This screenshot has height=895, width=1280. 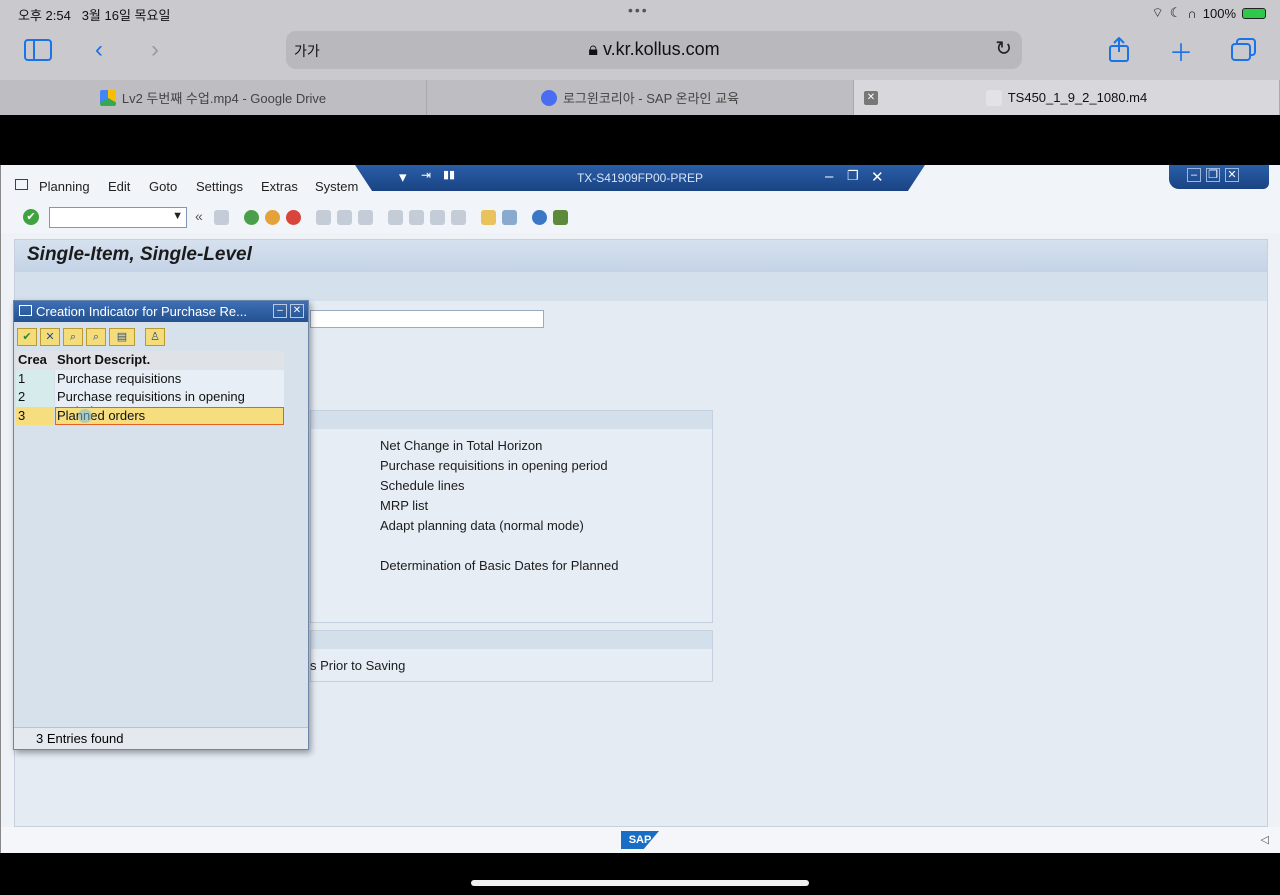 What do you see at coordinates (404, 505) in the screenshot?
I see `option-mrp-list: MRP list` at bounding box center [404, 505].